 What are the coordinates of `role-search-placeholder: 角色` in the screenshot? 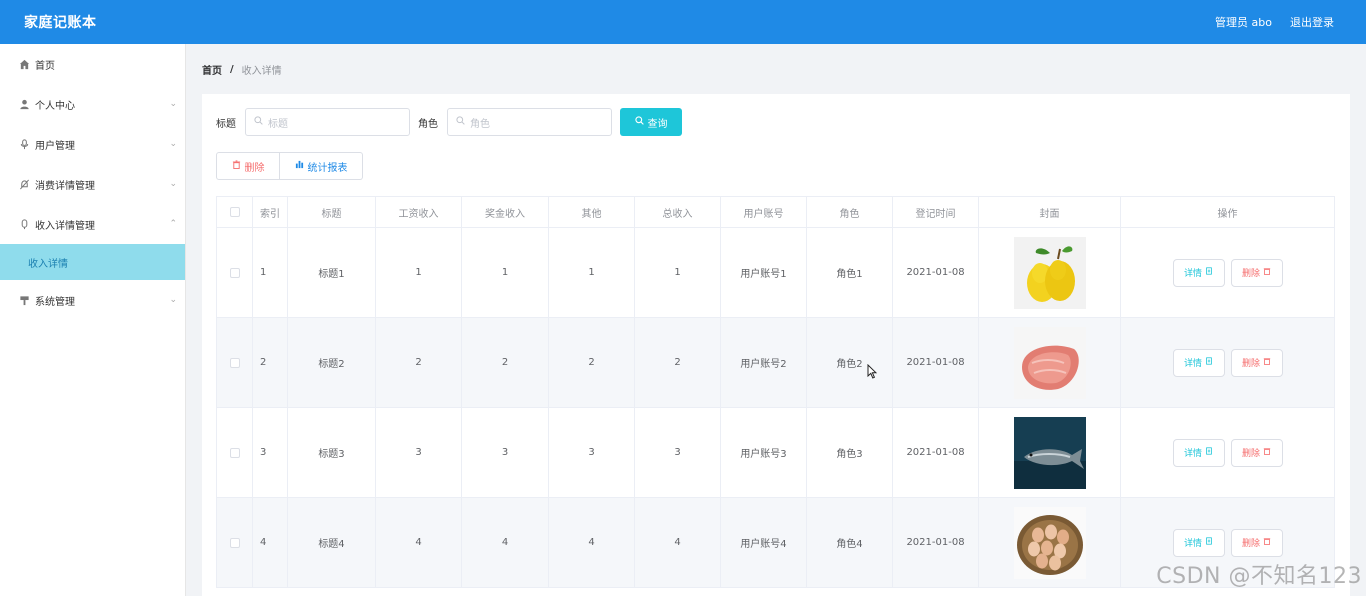 It's located at (480, 124).